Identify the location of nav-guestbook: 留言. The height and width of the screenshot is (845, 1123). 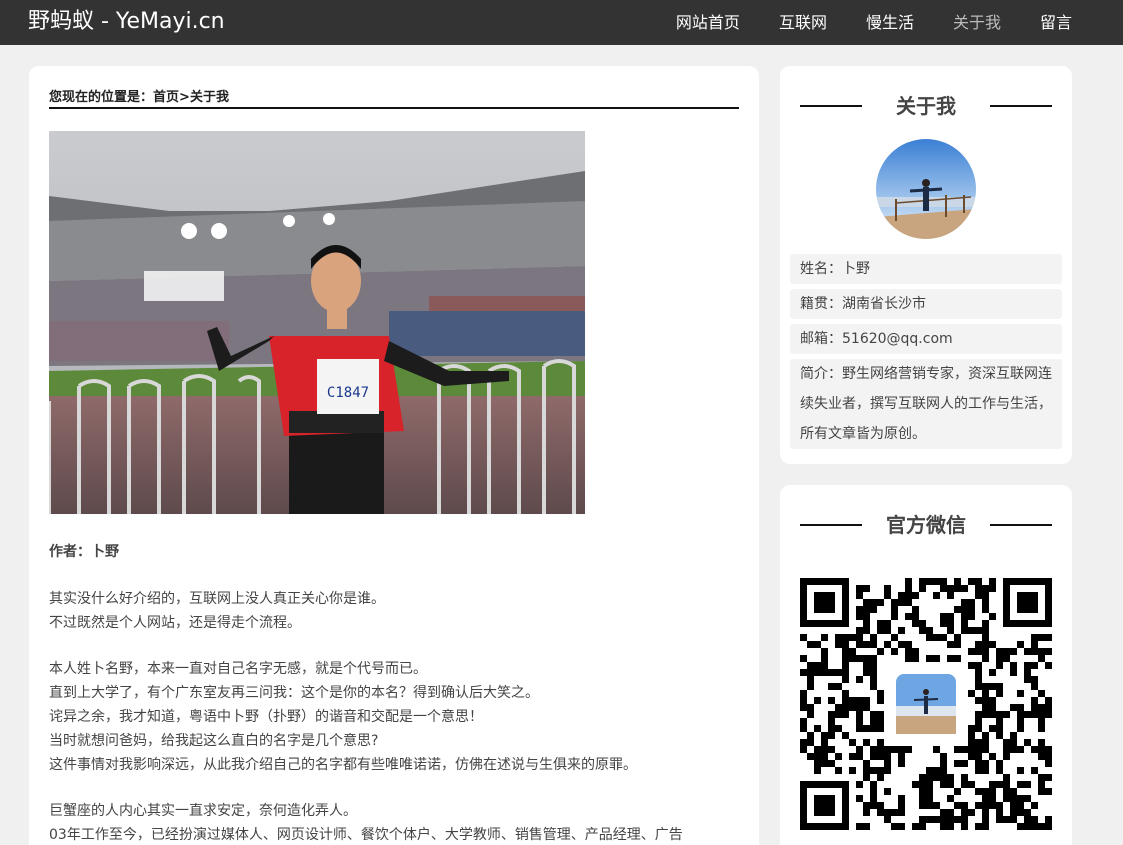
(1056, 22).